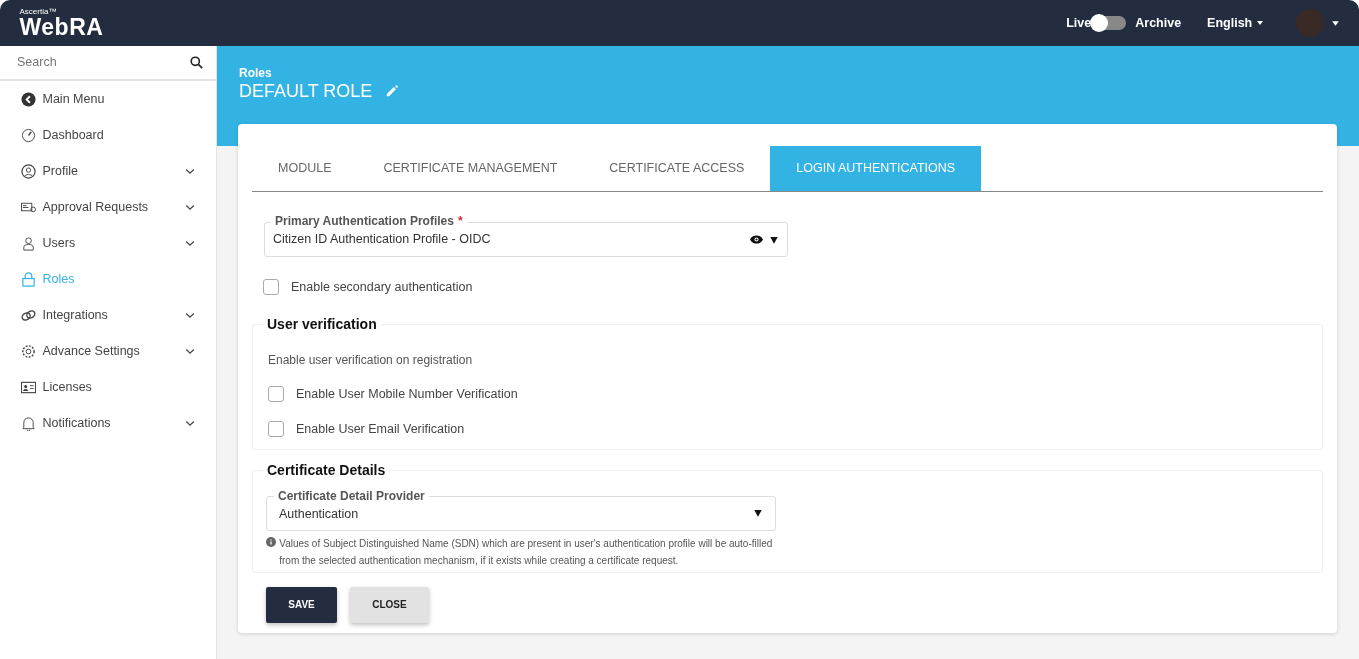  Describe the element at coordinates (526, 552) in the screenshot. I see `help-text: Values of Subject Distinguished Name (SDN) which are present in user's authentication profile will be auto-filled from the selected authentication mechanism, if it exists while creating a certificate request.` at that location.